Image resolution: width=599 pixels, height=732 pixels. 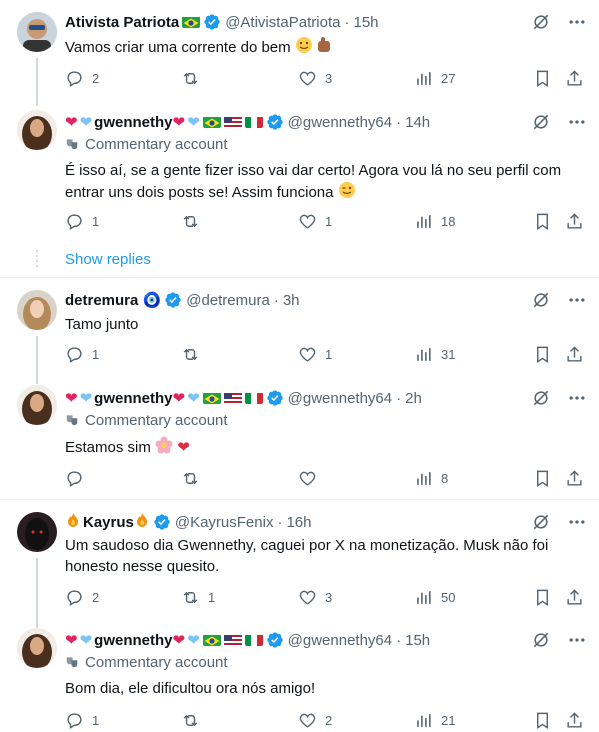 I want to click on views-button: 8, so click(x=431, y=478).